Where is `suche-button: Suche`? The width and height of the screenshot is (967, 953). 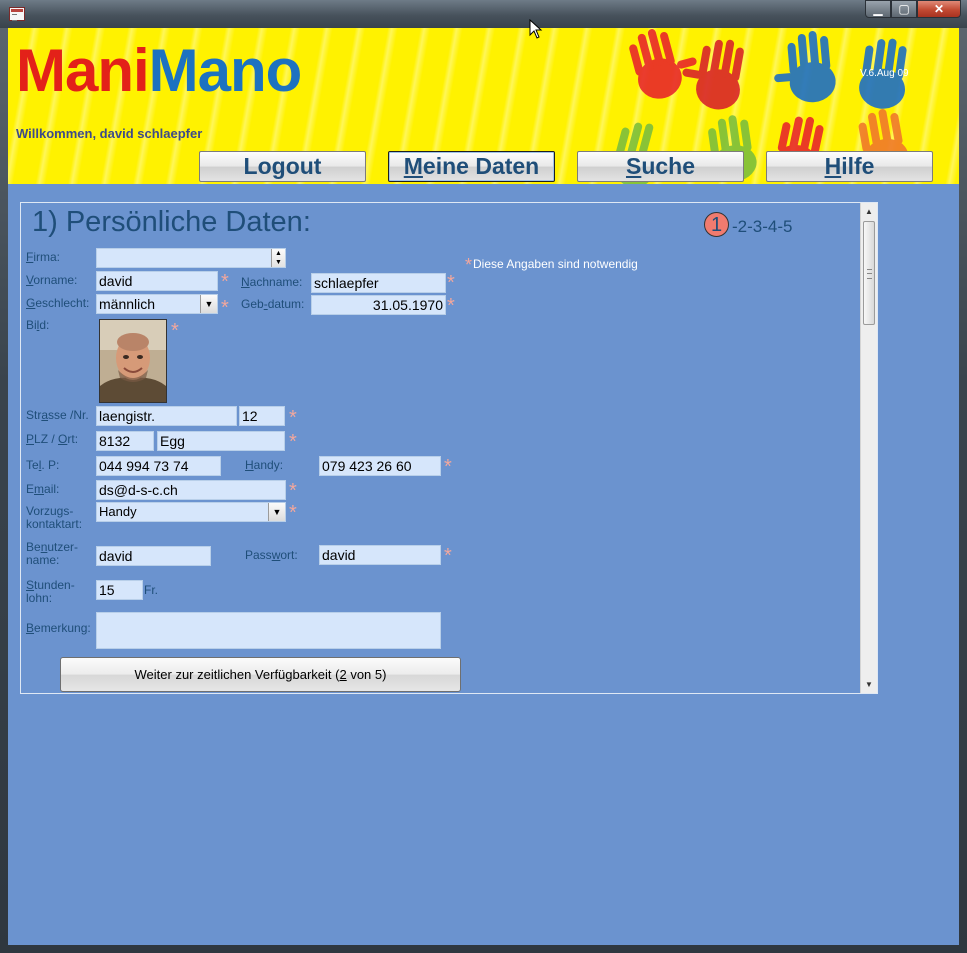 suche-button: Suche is located at coordinates (660, 166).